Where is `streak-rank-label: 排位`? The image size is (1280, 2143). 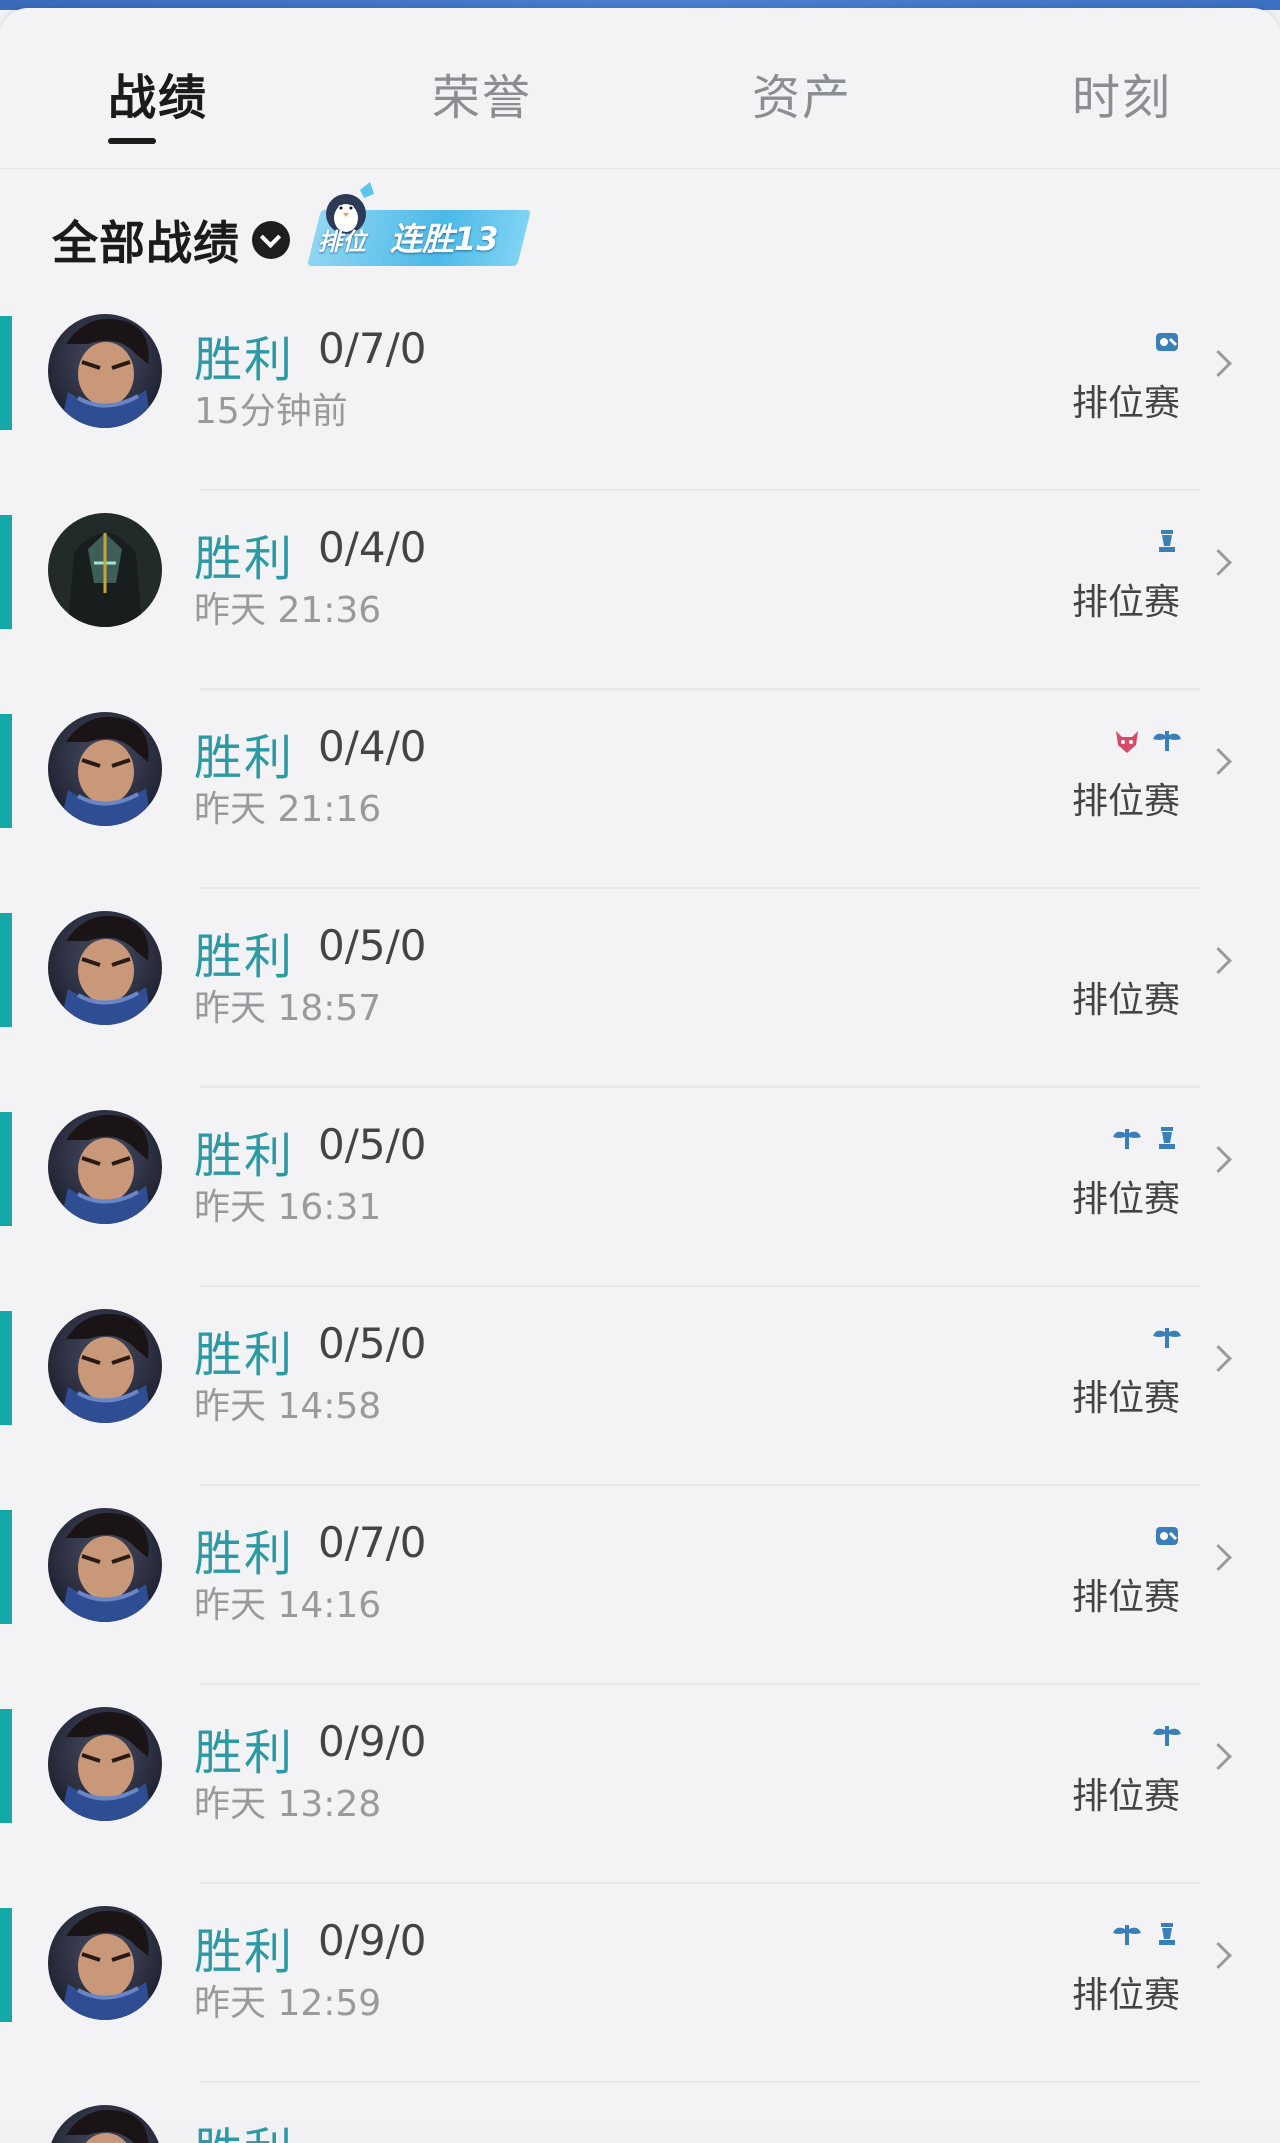 streak-rank-label: 排位 is located at coordinates (342, 242).